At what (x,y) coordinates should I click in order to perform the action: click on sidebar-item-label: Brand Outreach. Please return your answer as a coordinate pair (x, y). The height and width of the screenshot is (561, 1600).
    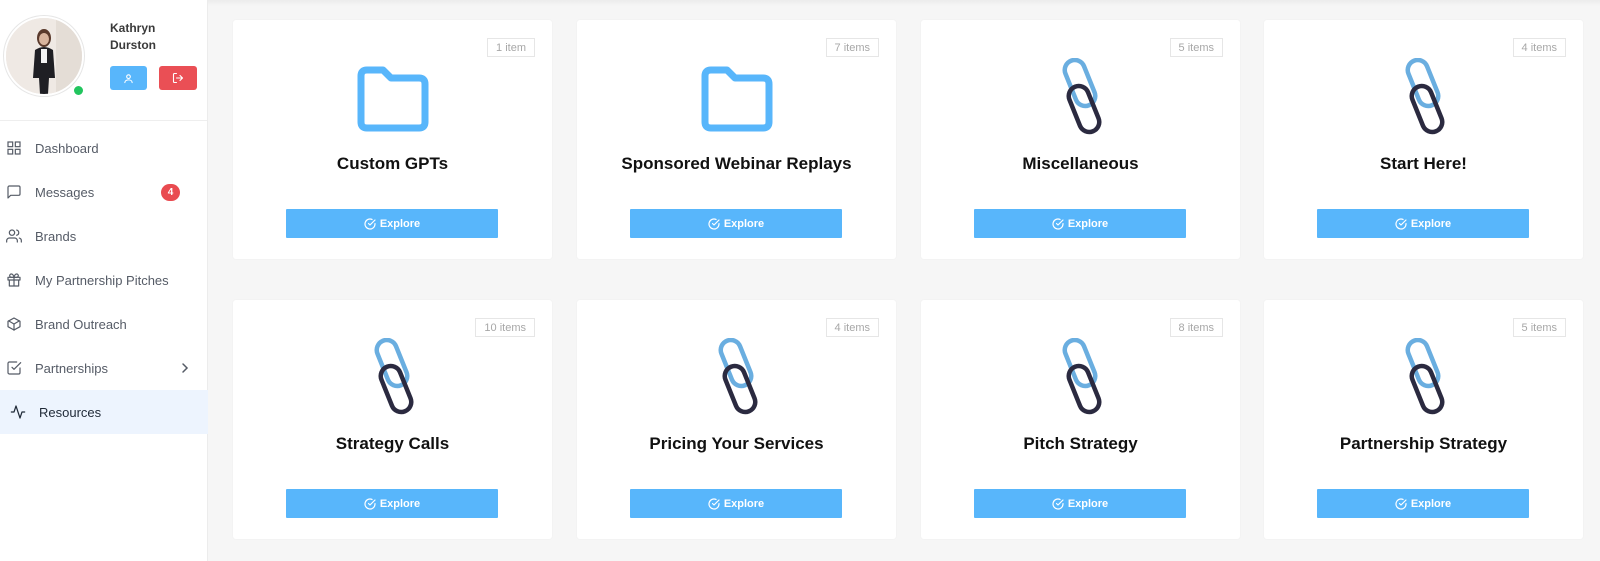
    Looking at the image, I should click on (81, 324).